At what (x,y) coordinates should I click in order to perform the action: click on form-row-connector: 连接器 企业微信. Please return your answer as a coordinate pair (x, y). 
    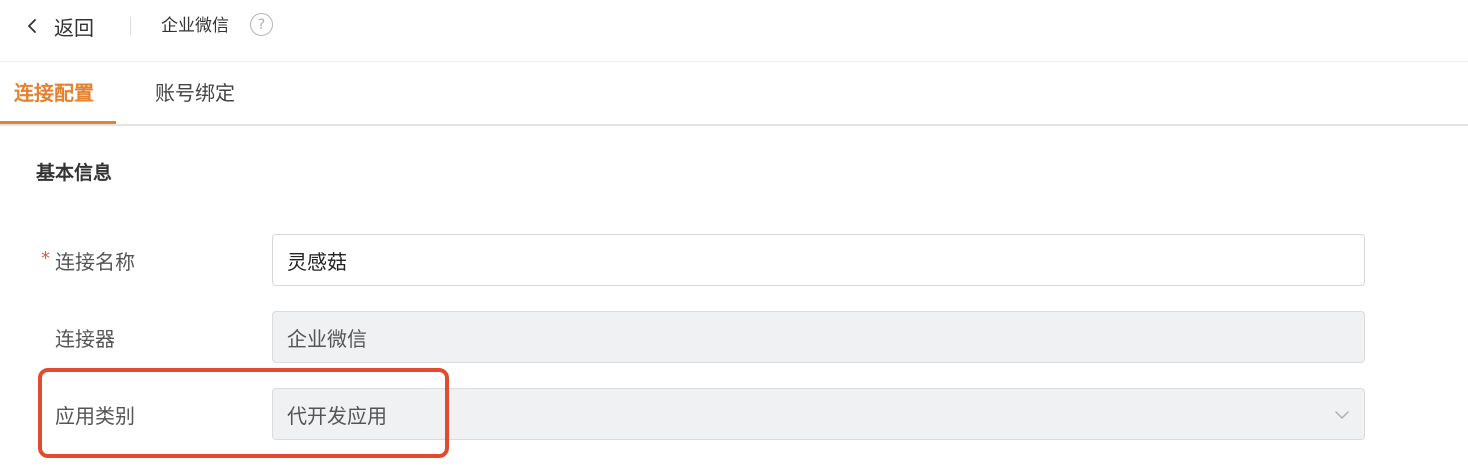
    Looking at the image, I should click on (734, 337).